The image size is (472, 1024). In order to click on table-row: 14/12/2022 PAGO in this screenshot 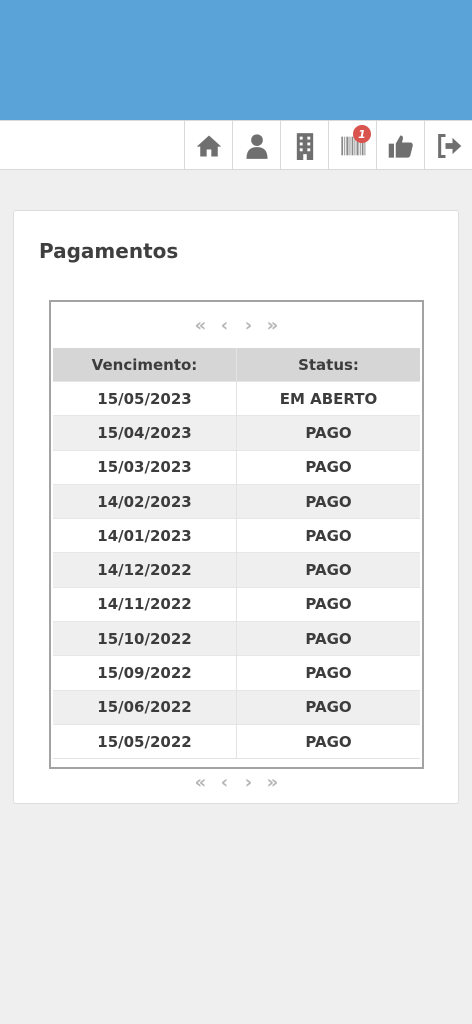, I will do `click(236, 570)`.